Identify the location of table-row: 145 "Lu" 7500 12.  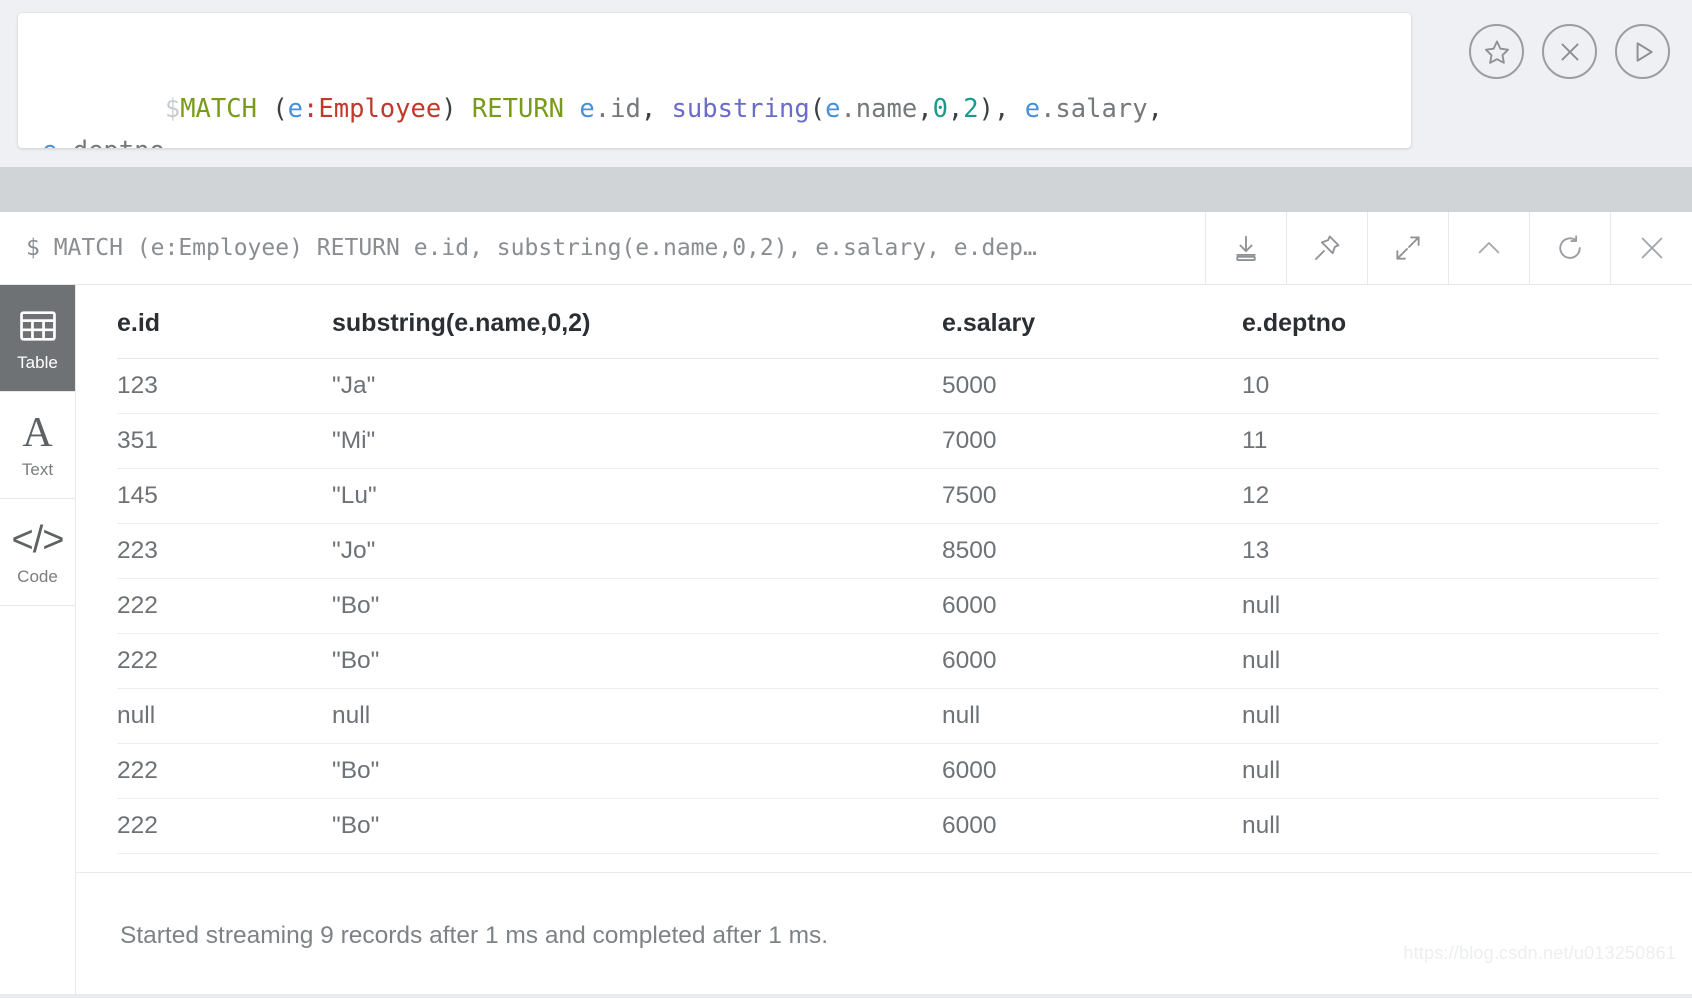
(888, 496).